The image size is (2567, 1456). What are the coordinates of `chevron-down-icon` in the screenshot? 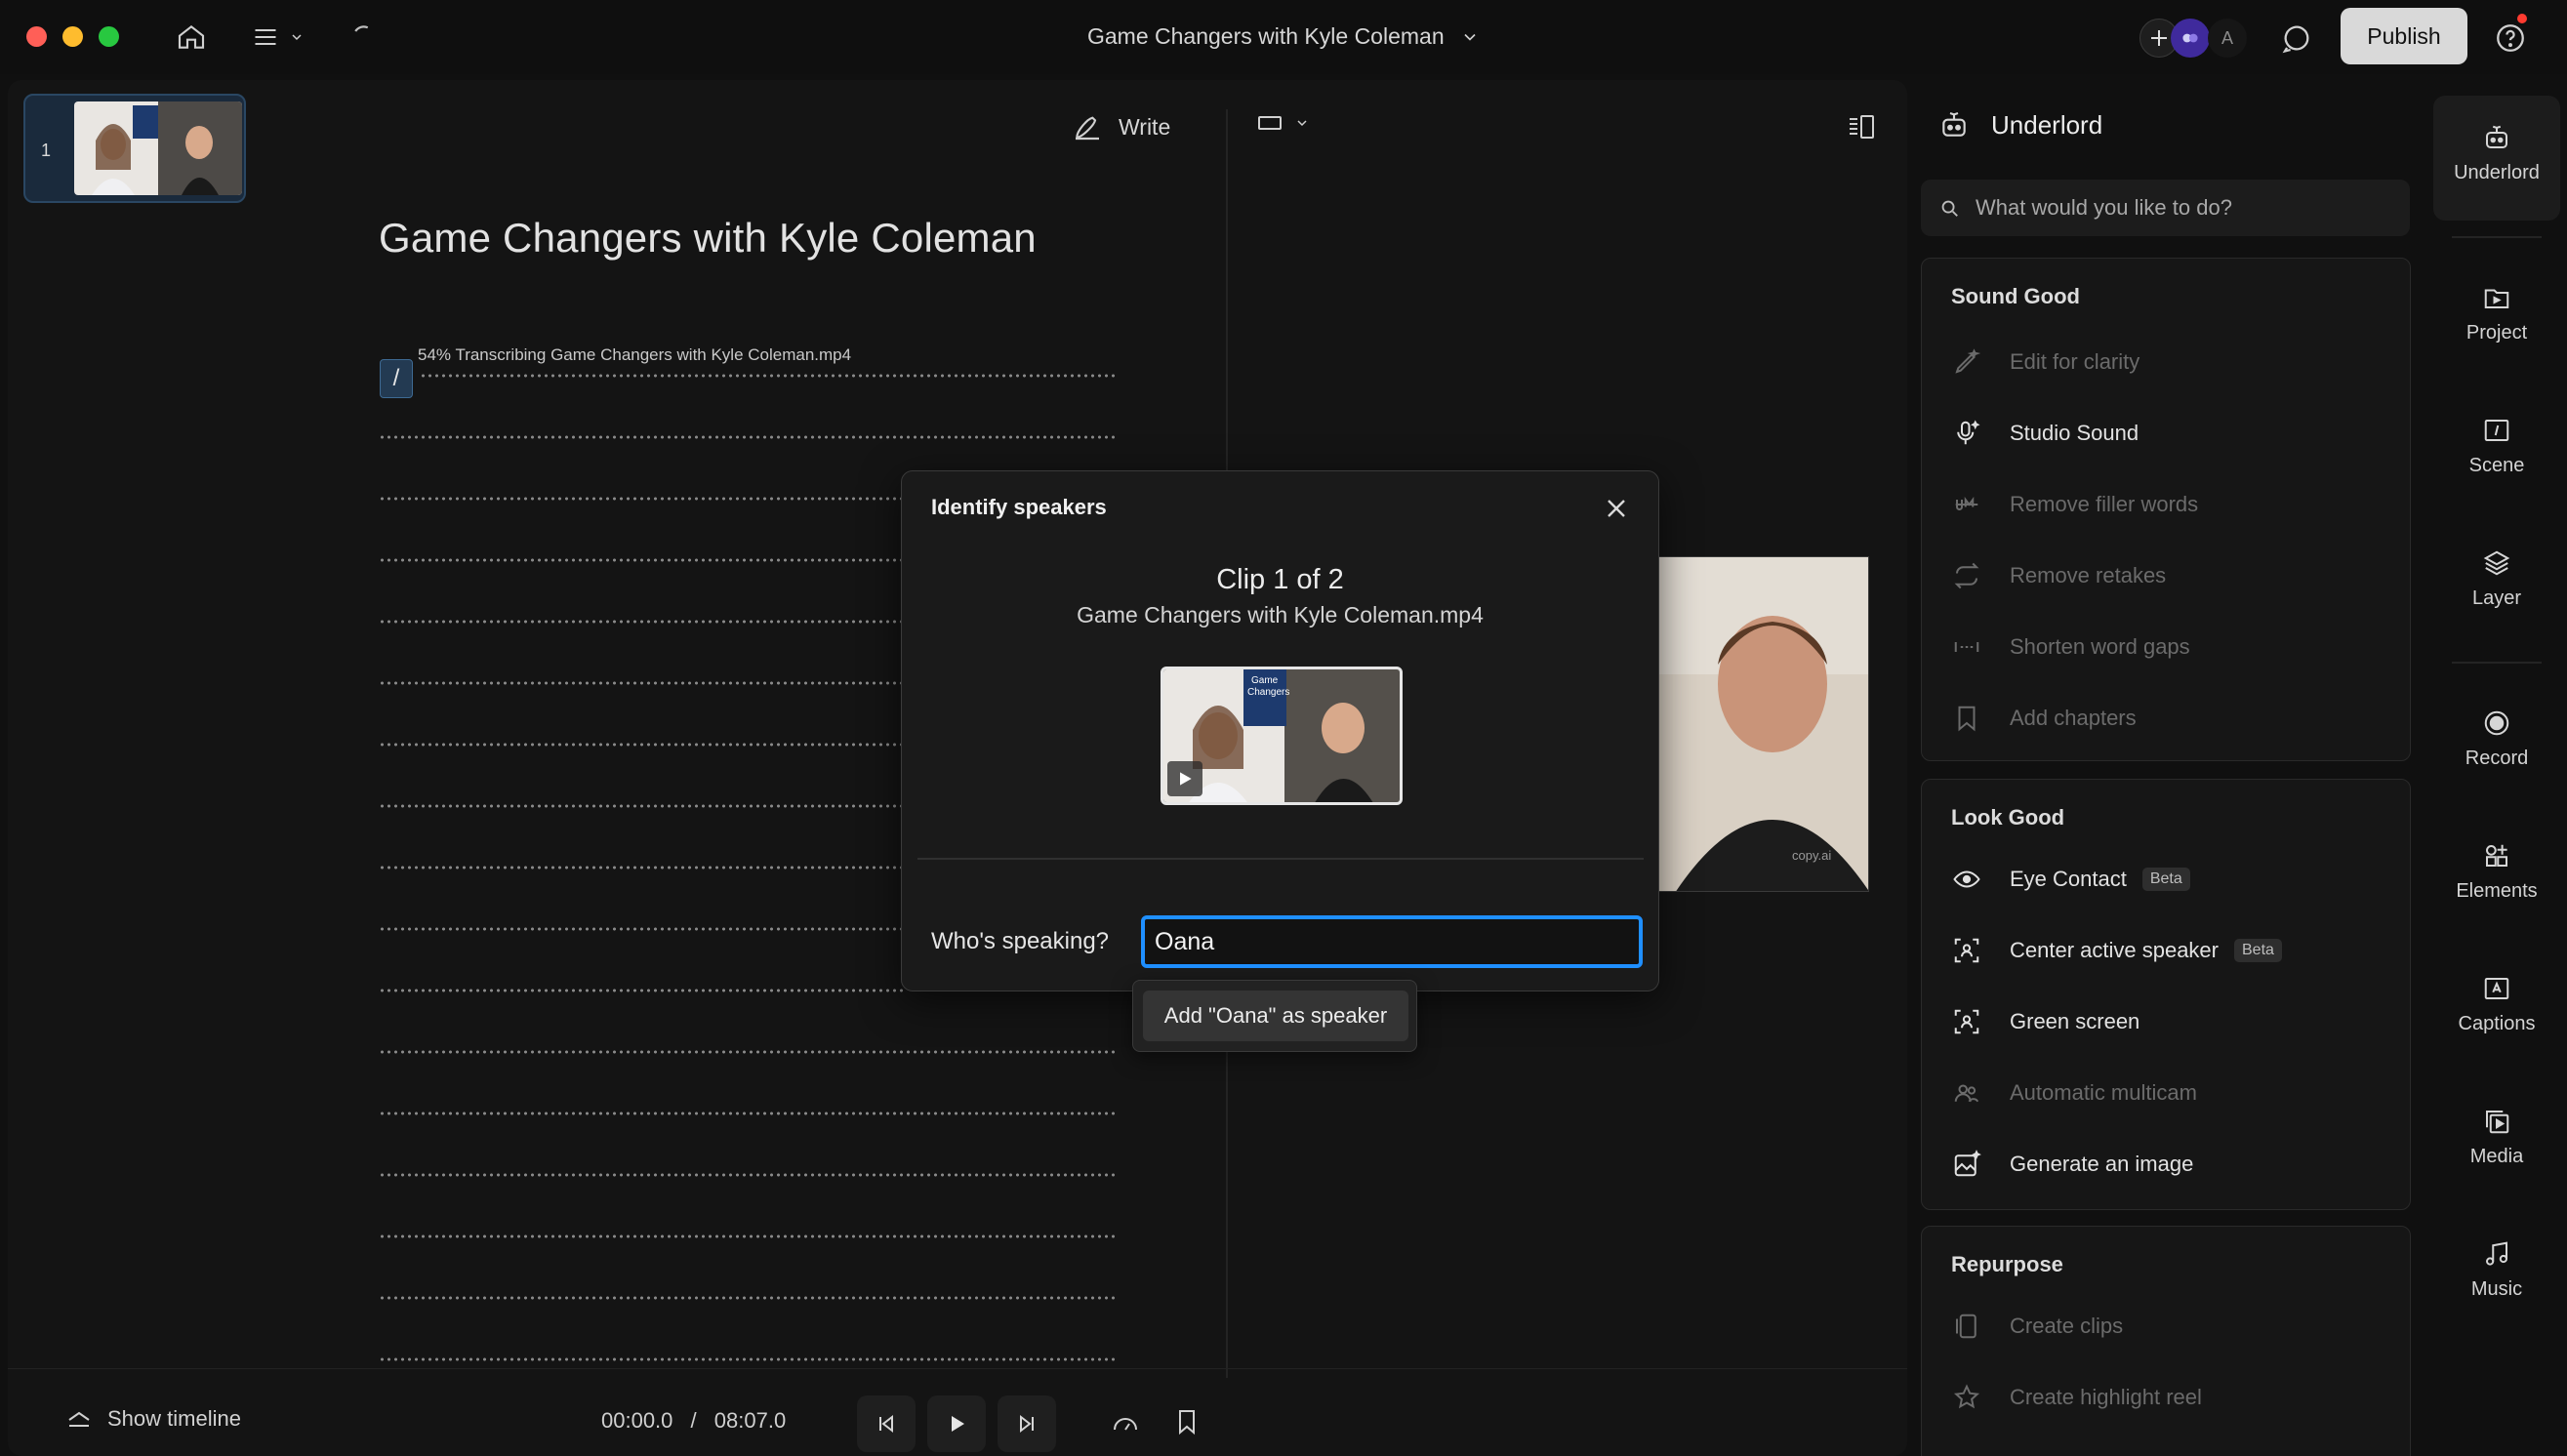 It's located at (1470, 37).